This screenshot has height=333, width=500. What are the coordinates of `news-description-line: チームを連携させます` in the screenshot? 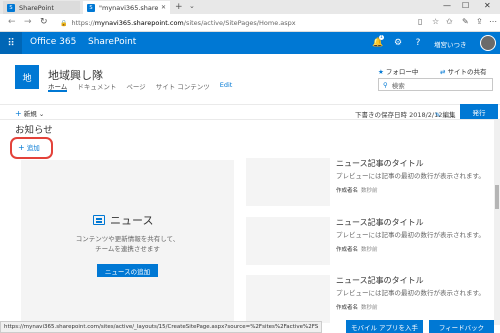 It's located at (127, 249).